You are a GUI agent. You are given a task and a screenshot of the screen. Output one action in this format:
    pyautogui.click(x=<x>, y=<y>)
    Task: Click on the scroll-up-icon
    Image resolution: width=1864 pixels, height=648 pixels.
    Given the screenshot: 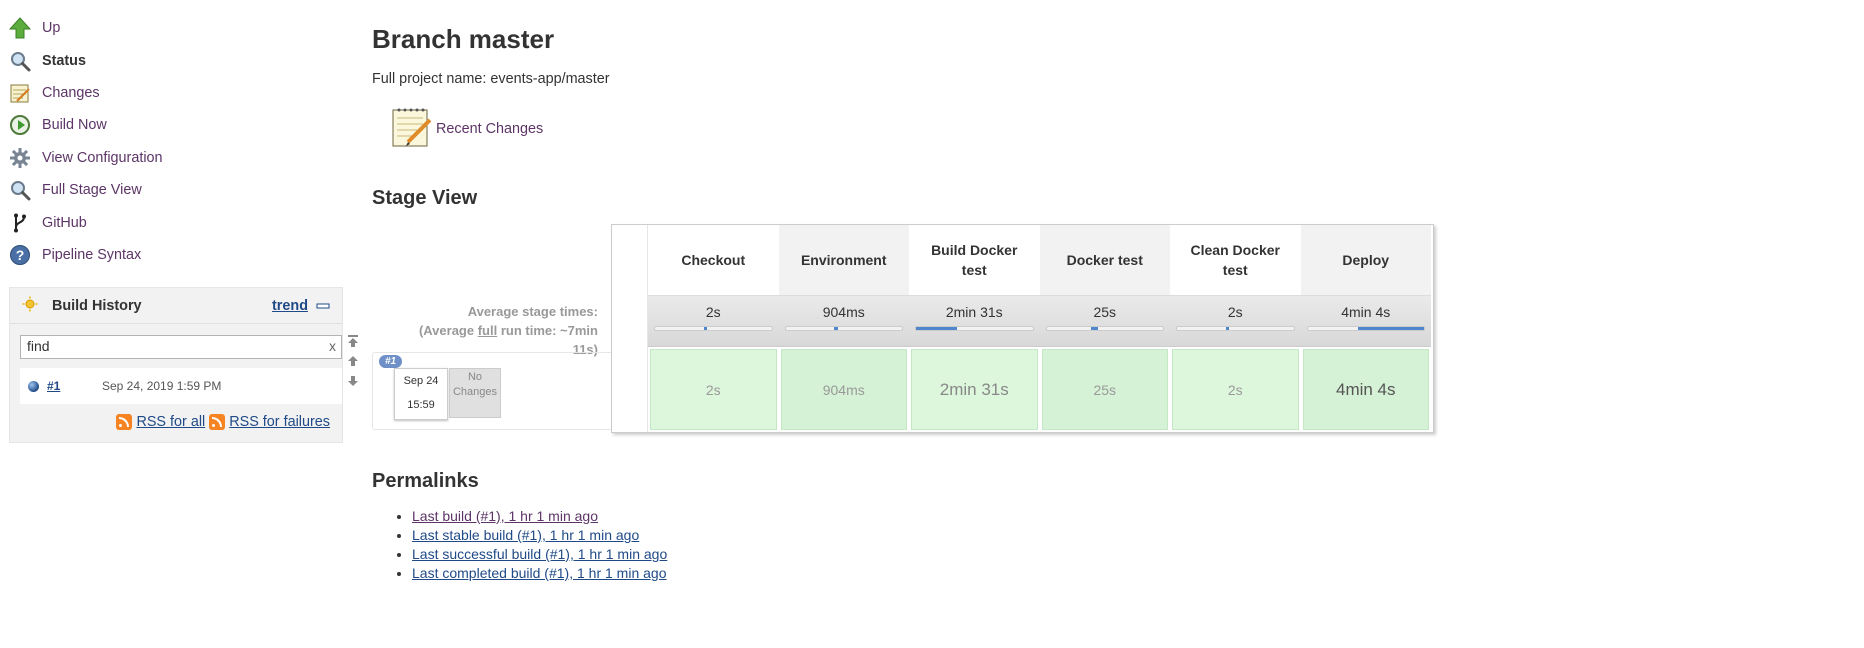 What is the action you would take?
    pyautogui.click(x=354, y=362)
    